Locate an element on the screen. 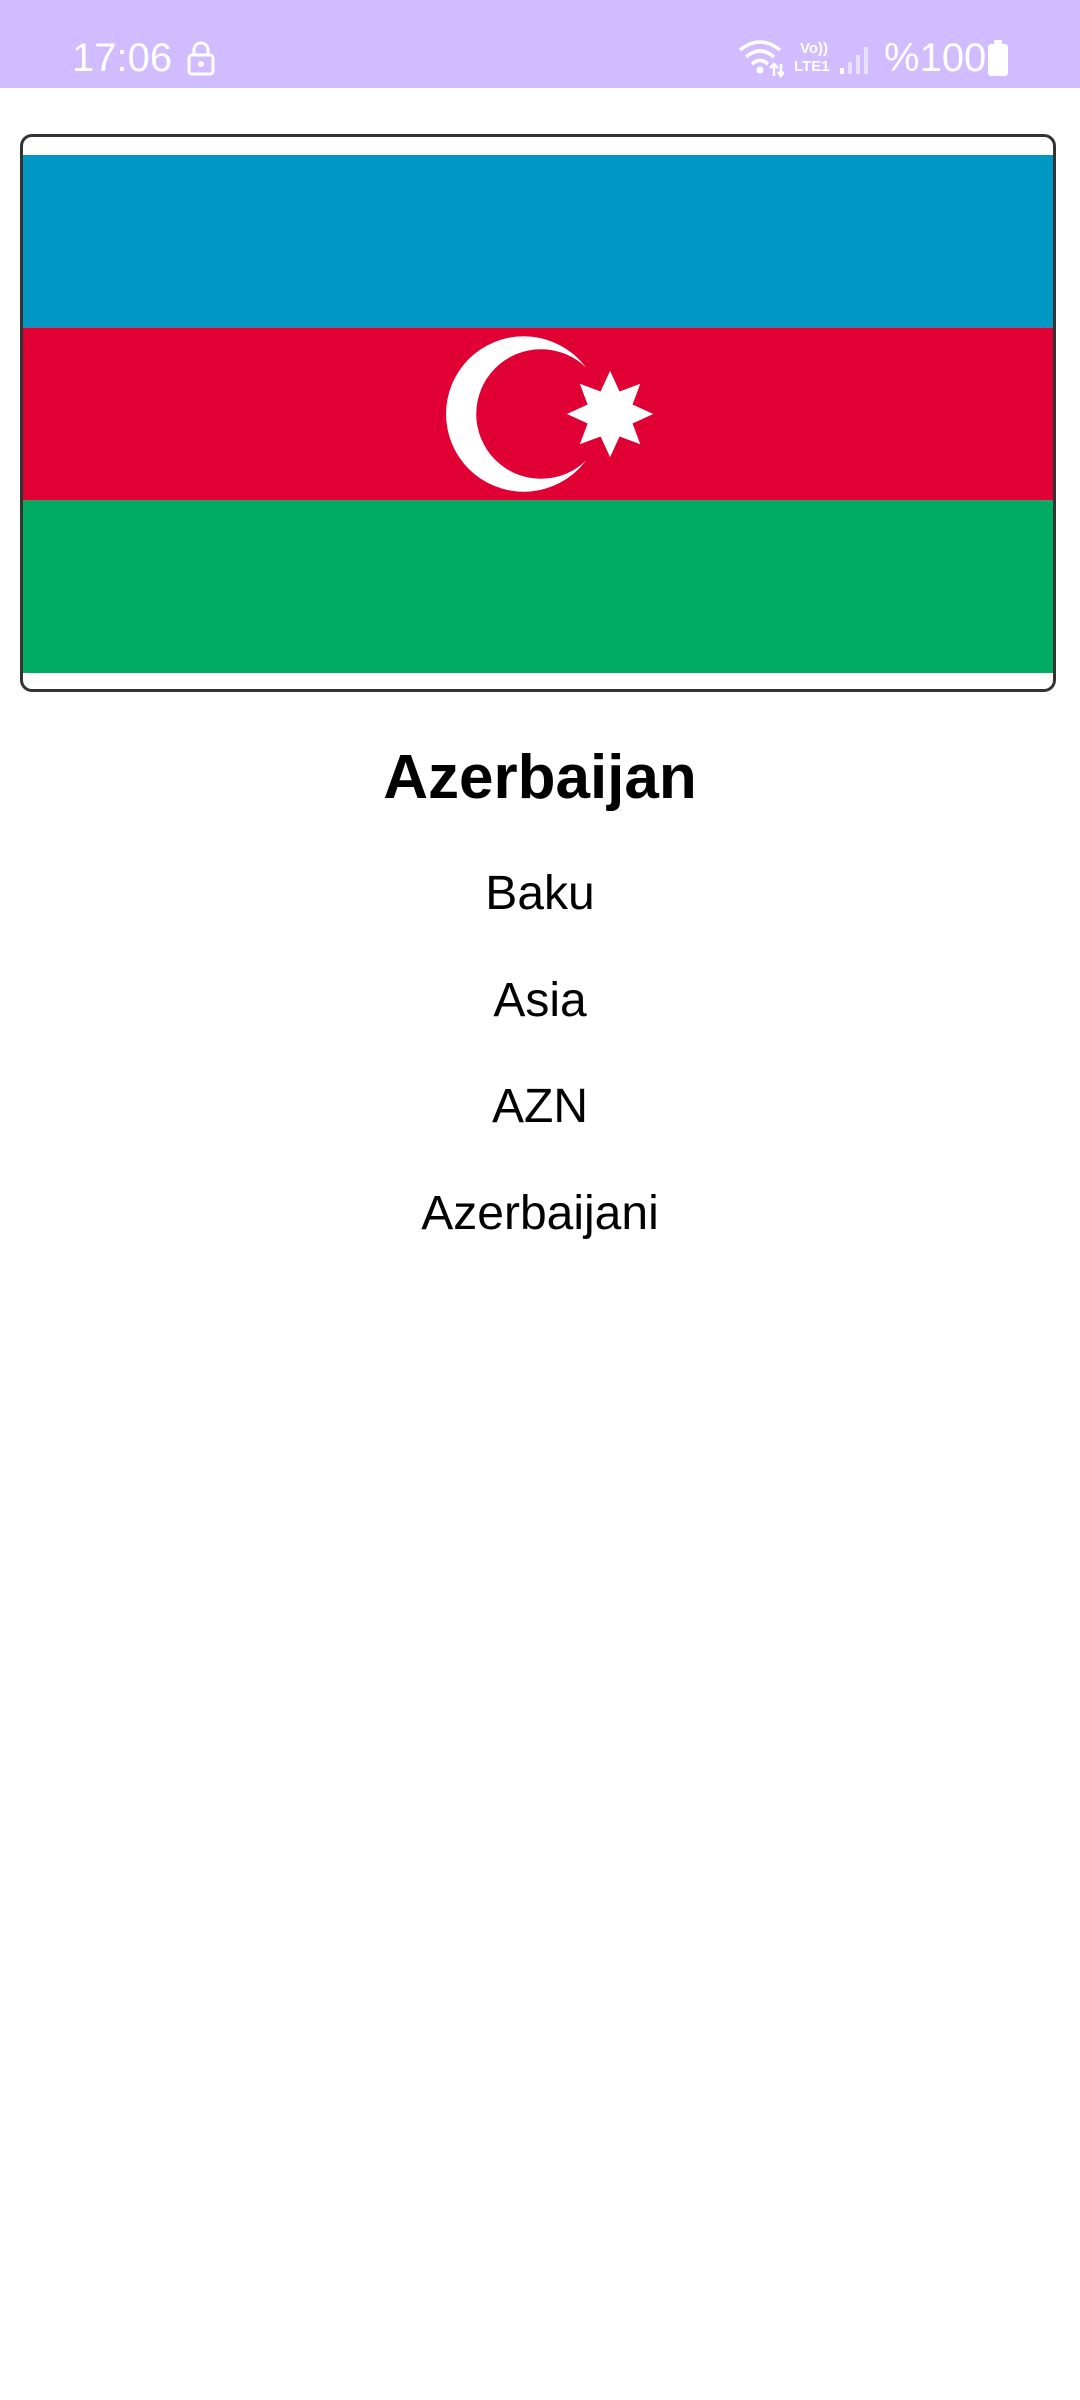 The image size is (1080, 2400). flag-stripe-bottom is located at coordinates (538, 586).